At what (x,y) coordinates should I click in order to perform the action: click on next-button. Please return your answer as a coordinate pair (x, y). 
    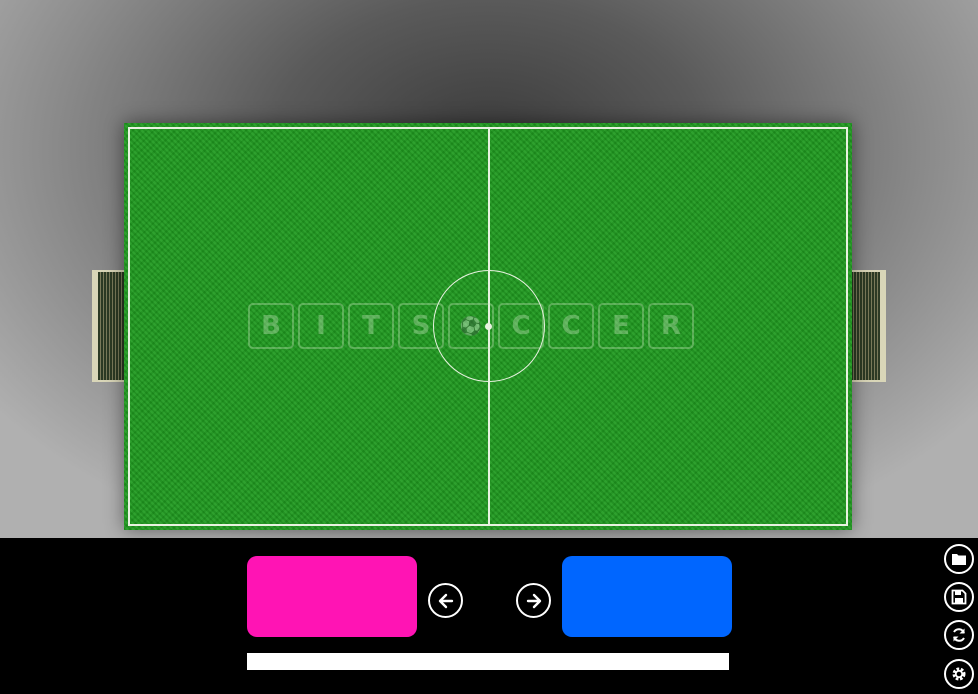
    Looking at the image, I should click on (533, 600).